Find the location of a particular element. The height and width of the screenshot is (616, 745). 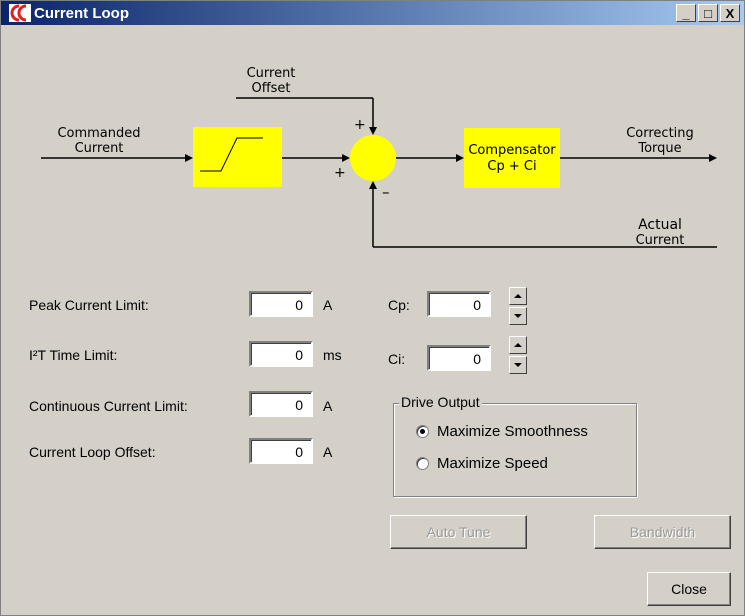

ci-spinner is located at coordinates (518, 355).